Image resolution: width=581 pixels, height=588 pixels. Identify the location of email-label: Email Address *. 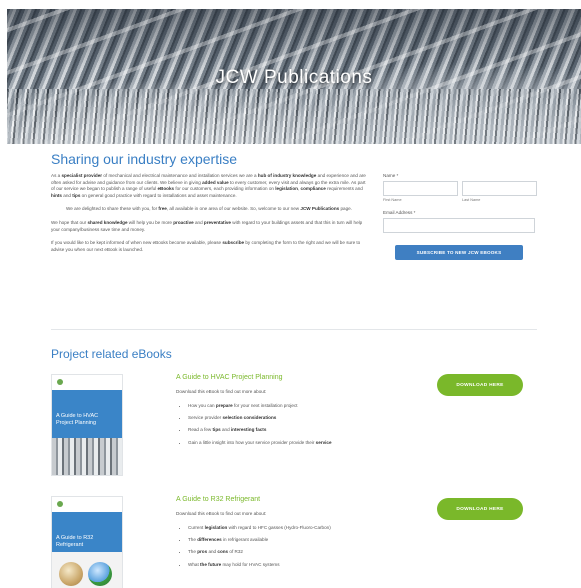
(399, 212).